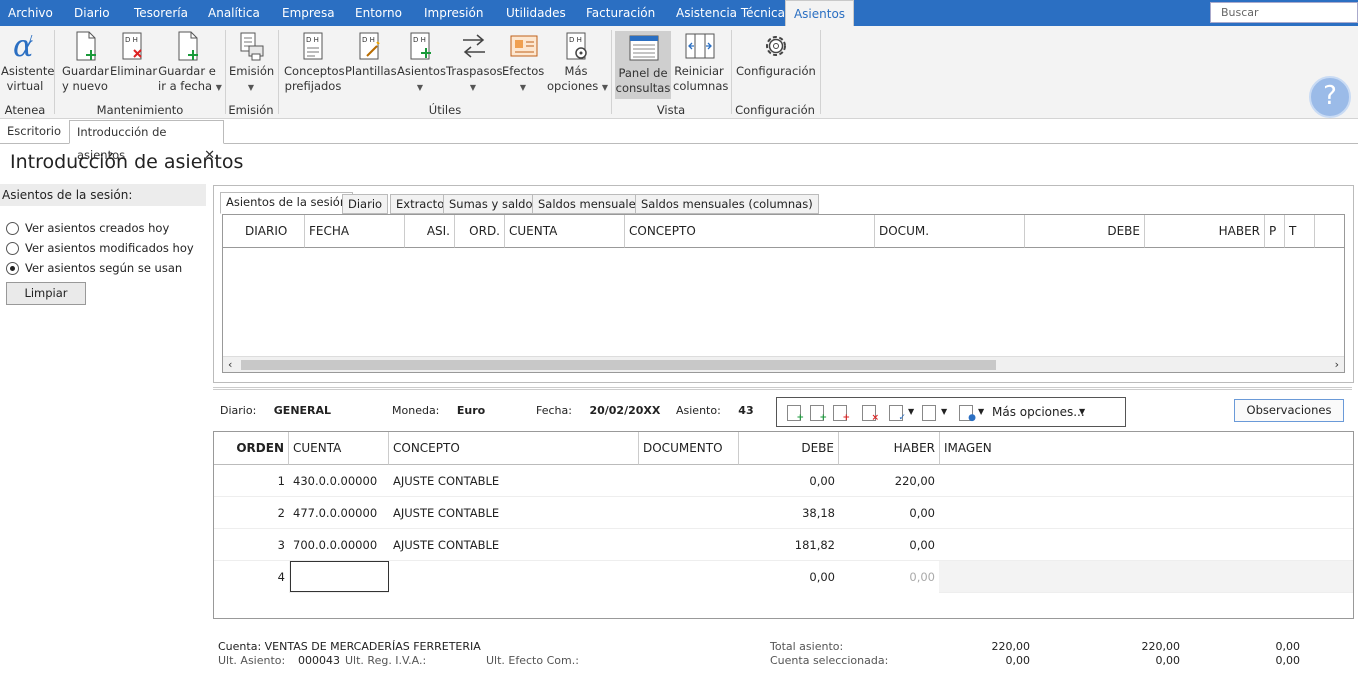 The height and width of the screenshot is (673, 1358). What do you see at coordinates (700, 62) in the screenshot?
I see `reiniciar-columnas-button: Reiniciar columnas` at bounding box center [700, 62].